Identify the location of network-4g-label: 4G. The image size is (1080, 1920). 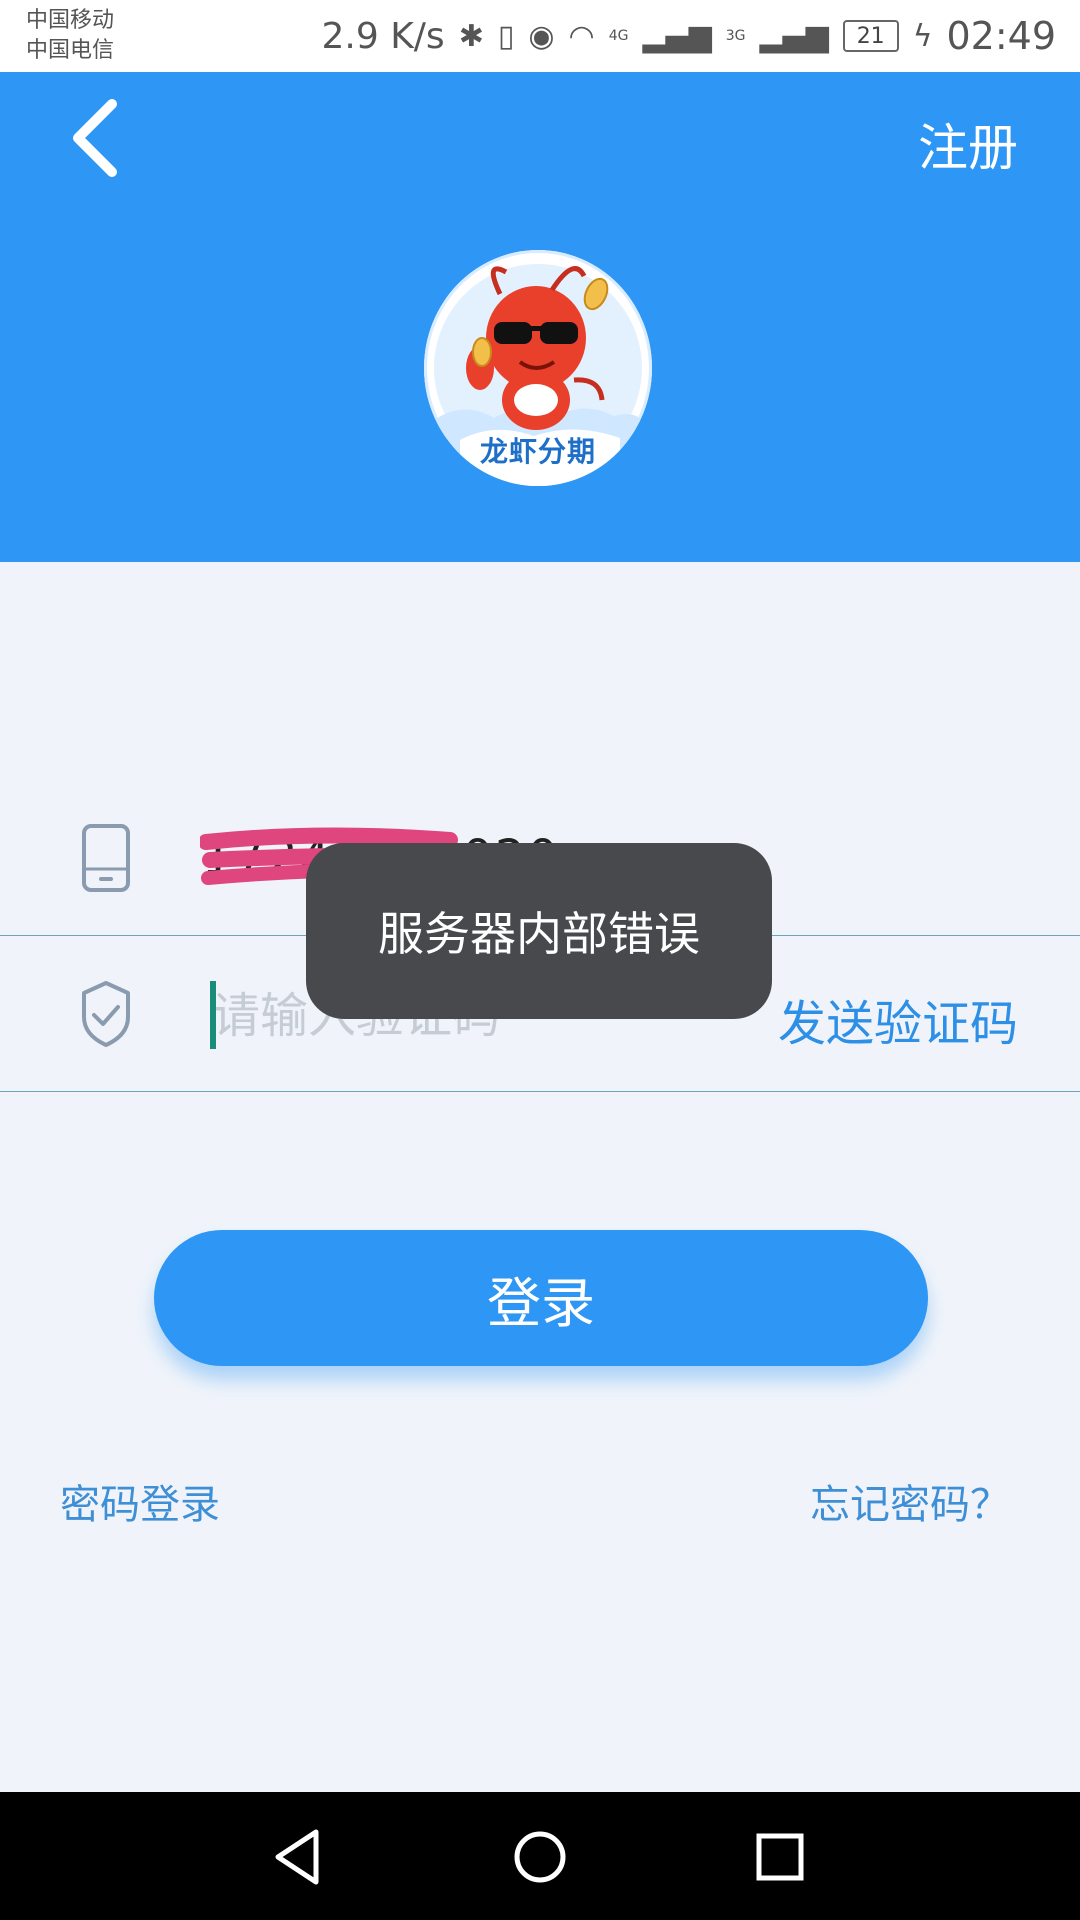
(618, 36).